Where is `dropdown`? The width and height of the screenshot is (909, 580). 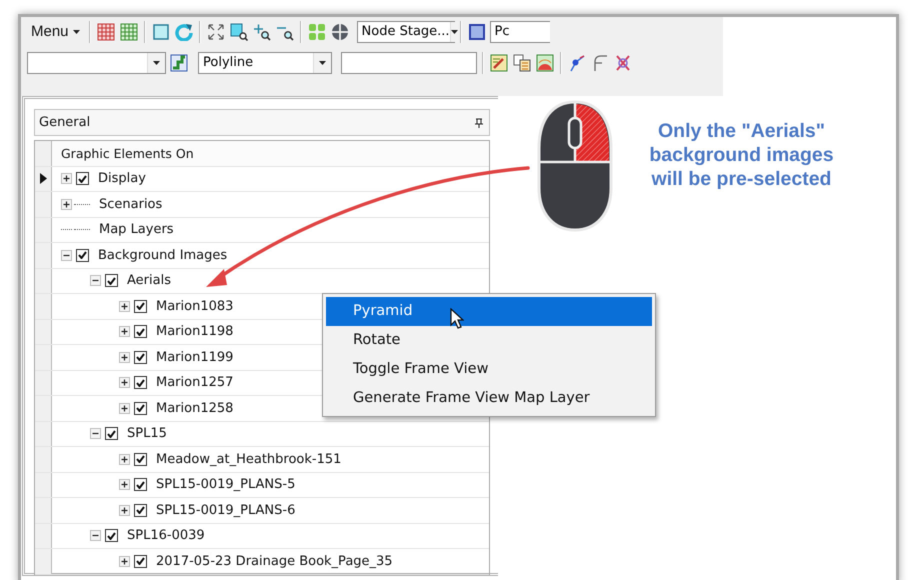
dropdown is located at coordinates (96, 63).